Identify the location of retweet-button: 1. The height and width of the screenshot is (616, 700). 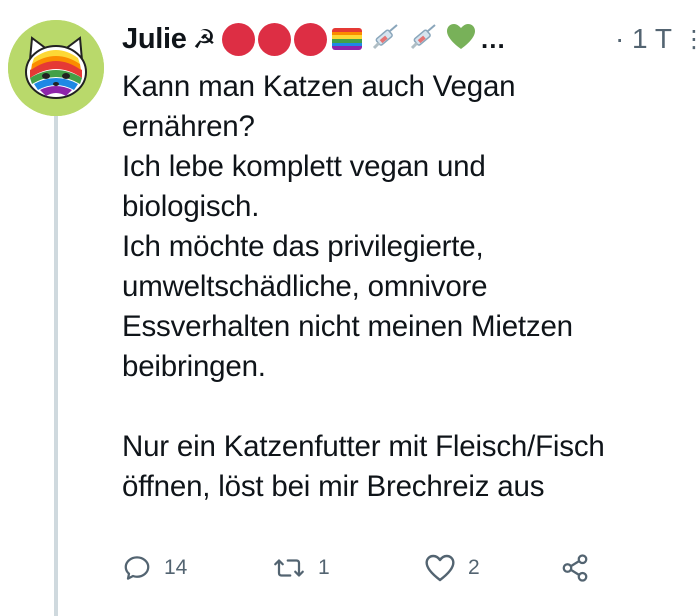
(348, 568).